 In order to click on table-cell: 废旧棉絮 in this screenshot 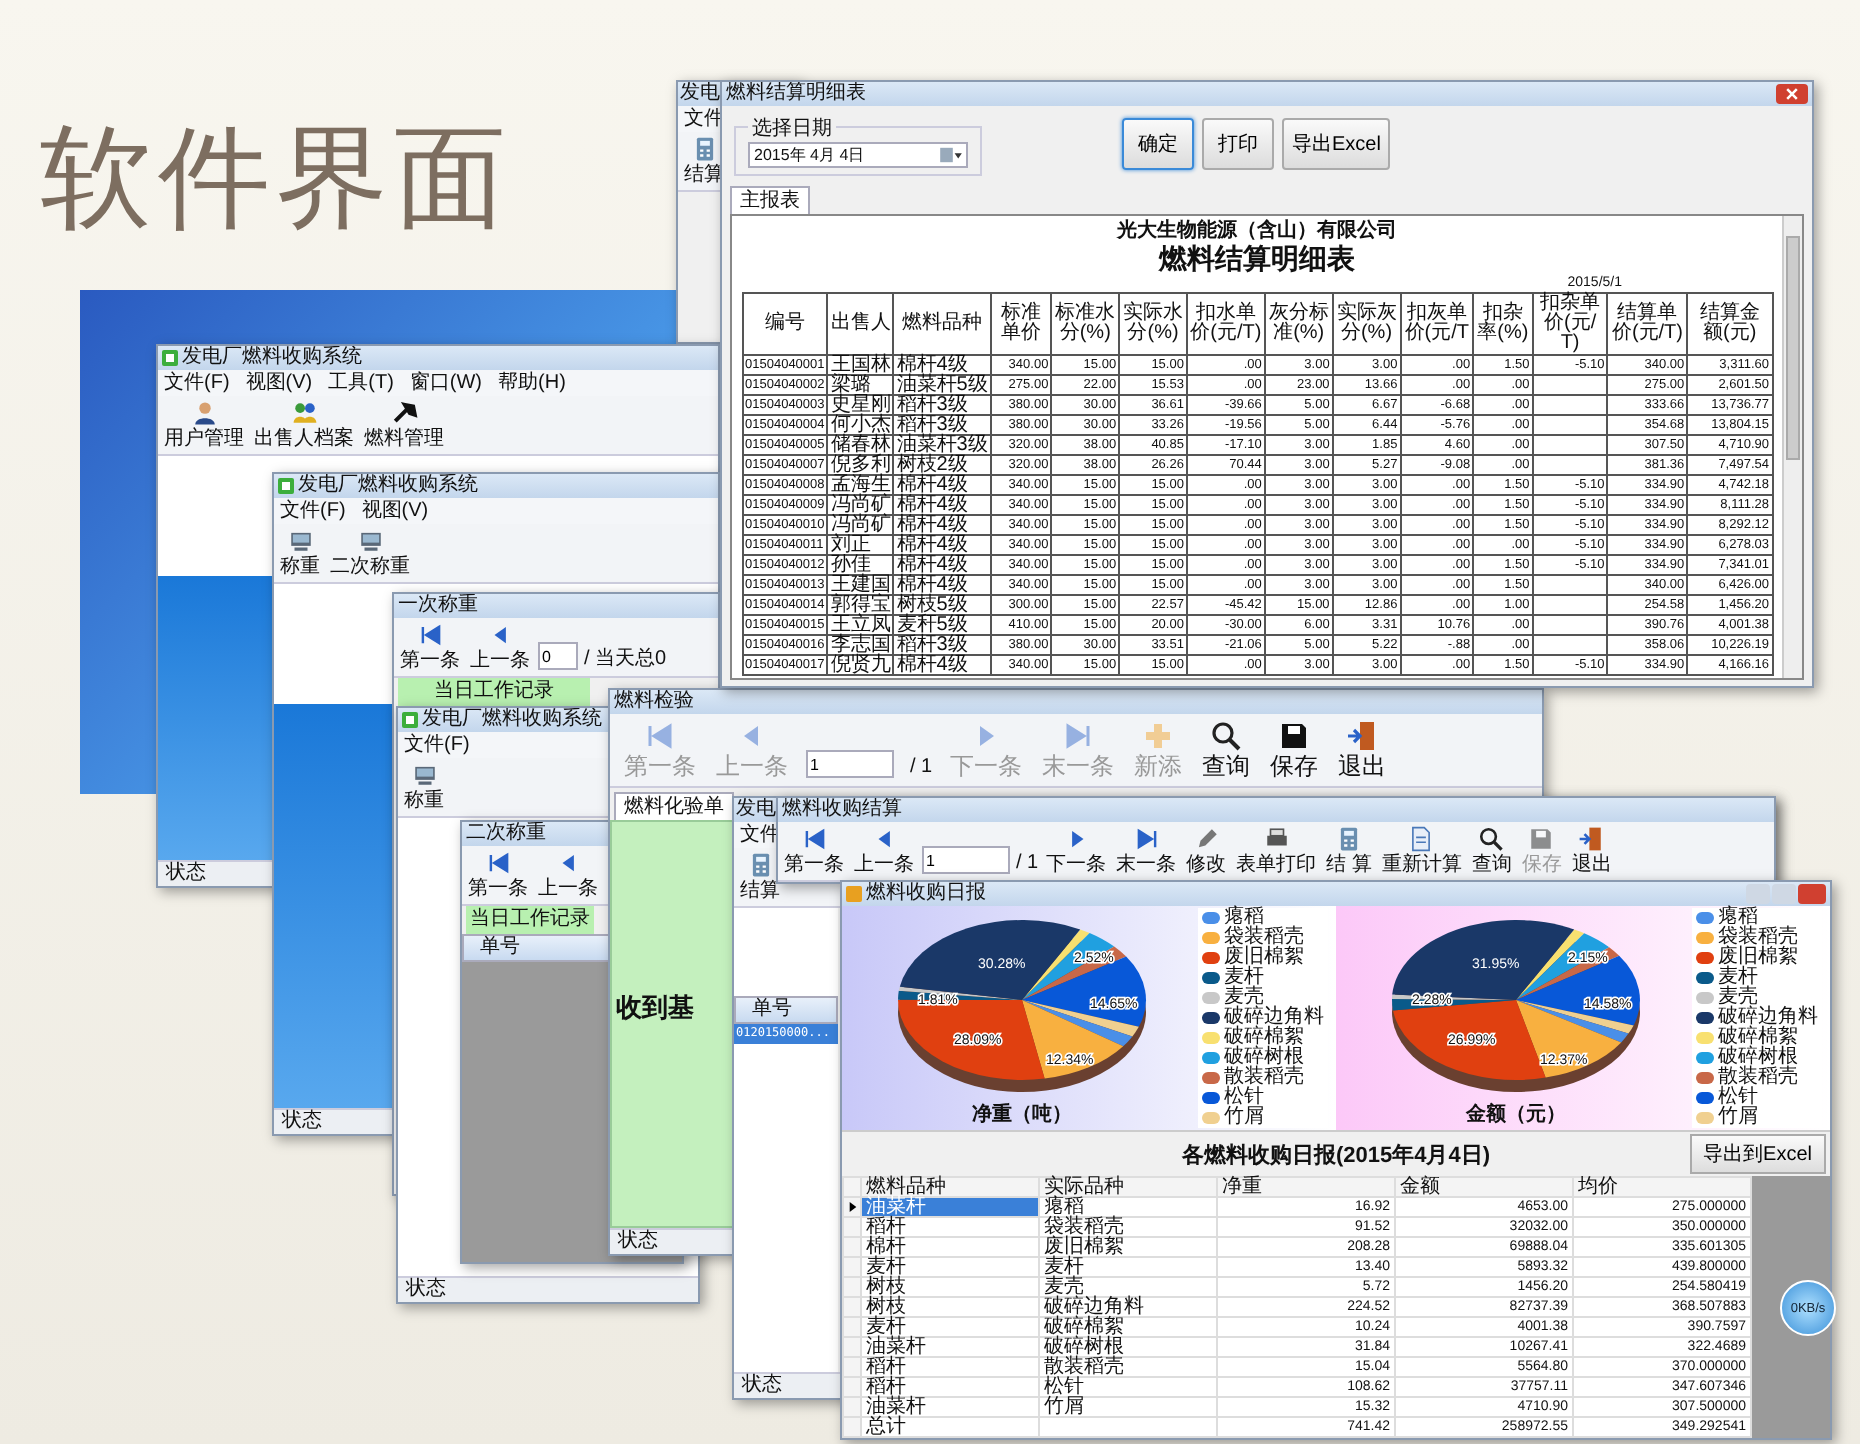, I will do `click(1128, 1247)`.